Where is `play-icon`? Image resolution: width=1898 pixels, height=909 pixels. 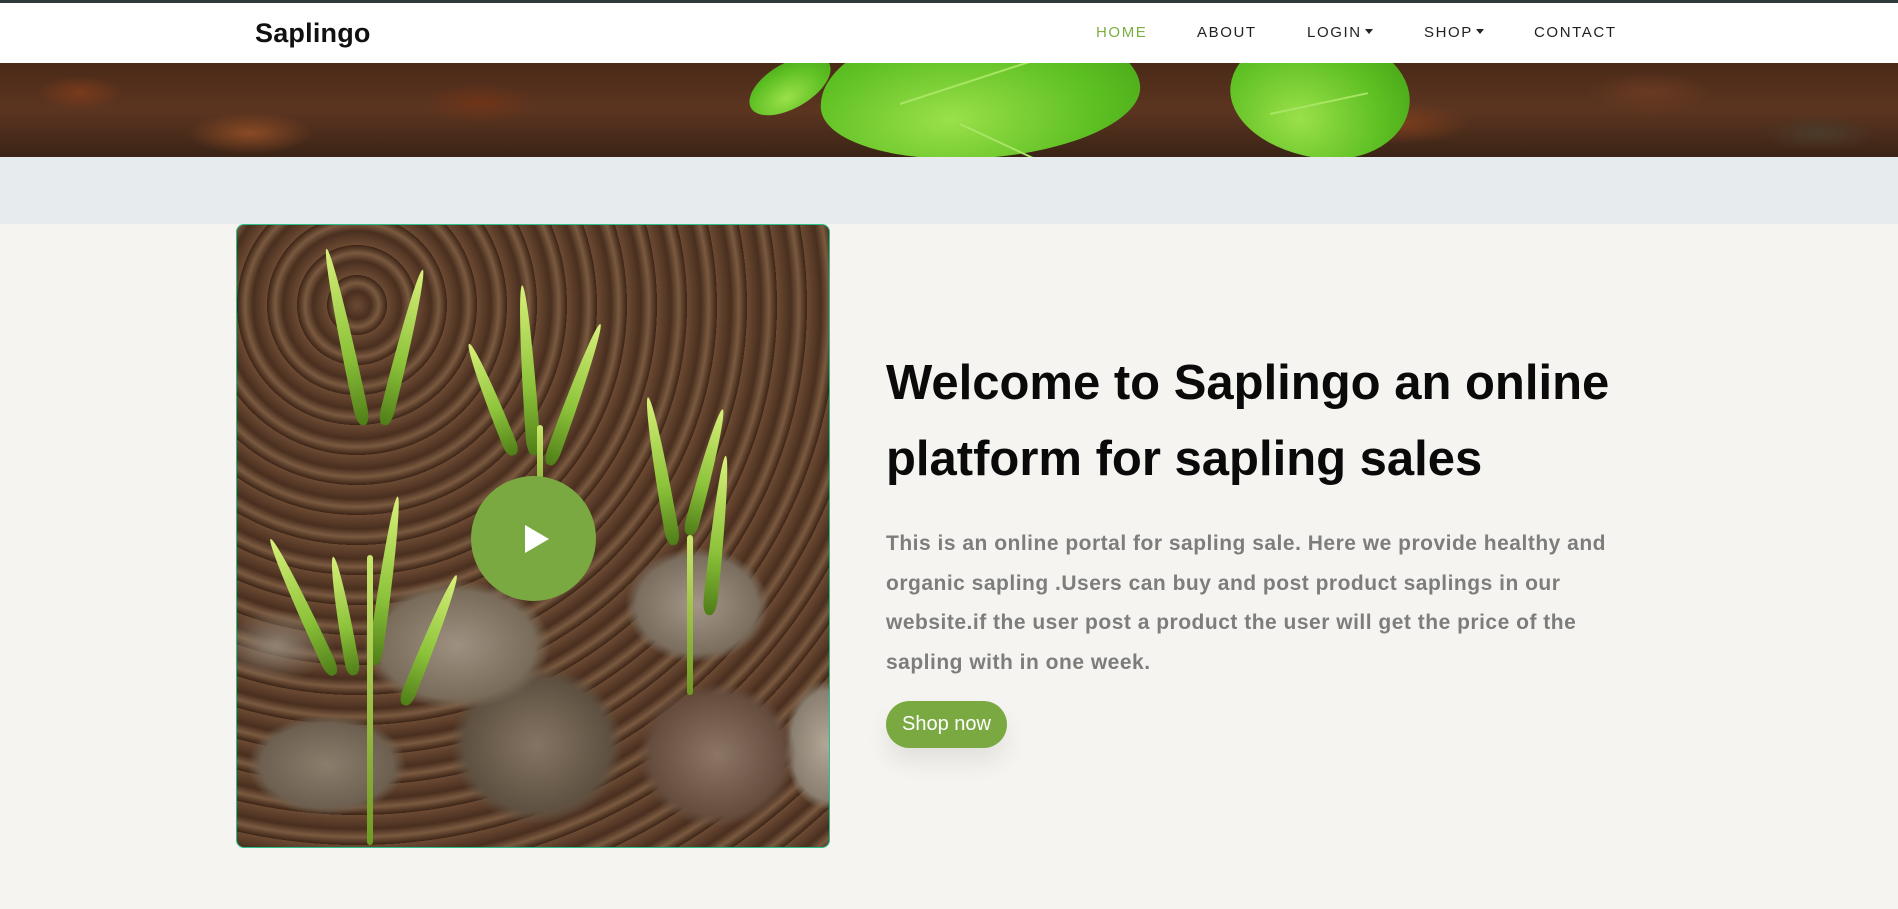 play-icon is located at coordinates (536, 538).